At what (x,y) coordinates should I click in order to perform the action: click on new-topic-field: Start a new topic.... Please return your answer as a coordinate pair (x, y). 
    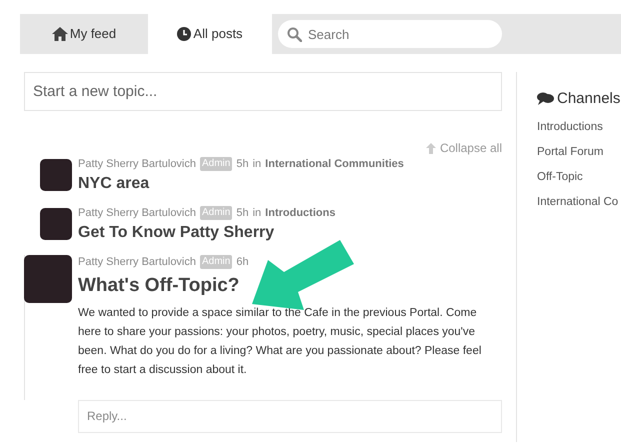
    Looking at the image, I should click on (263, 91).